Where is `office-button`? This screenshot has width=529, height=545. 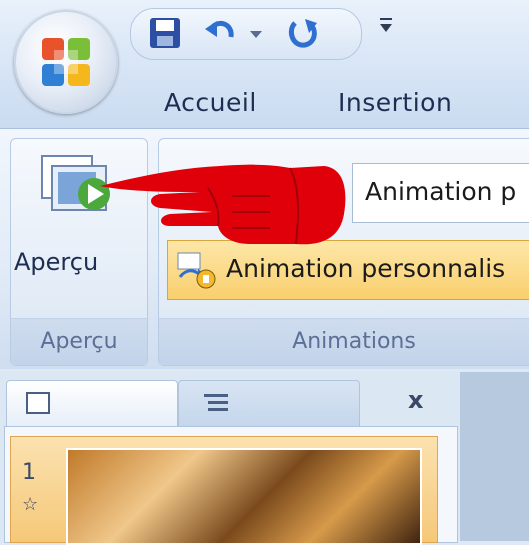 office-button is located at coordinates (66, 62).